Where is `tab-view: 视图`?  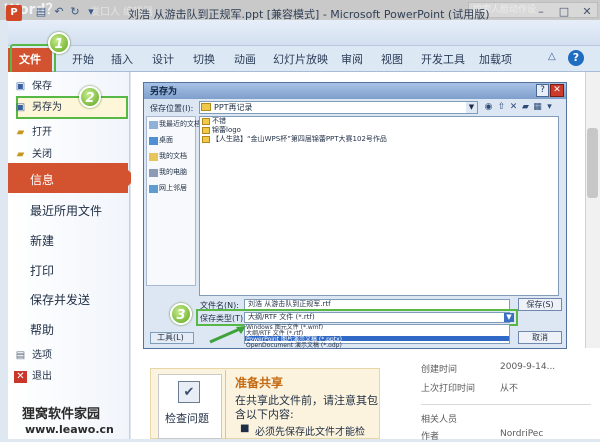 tab-view: 视图 is located at coordinates (392, 59).